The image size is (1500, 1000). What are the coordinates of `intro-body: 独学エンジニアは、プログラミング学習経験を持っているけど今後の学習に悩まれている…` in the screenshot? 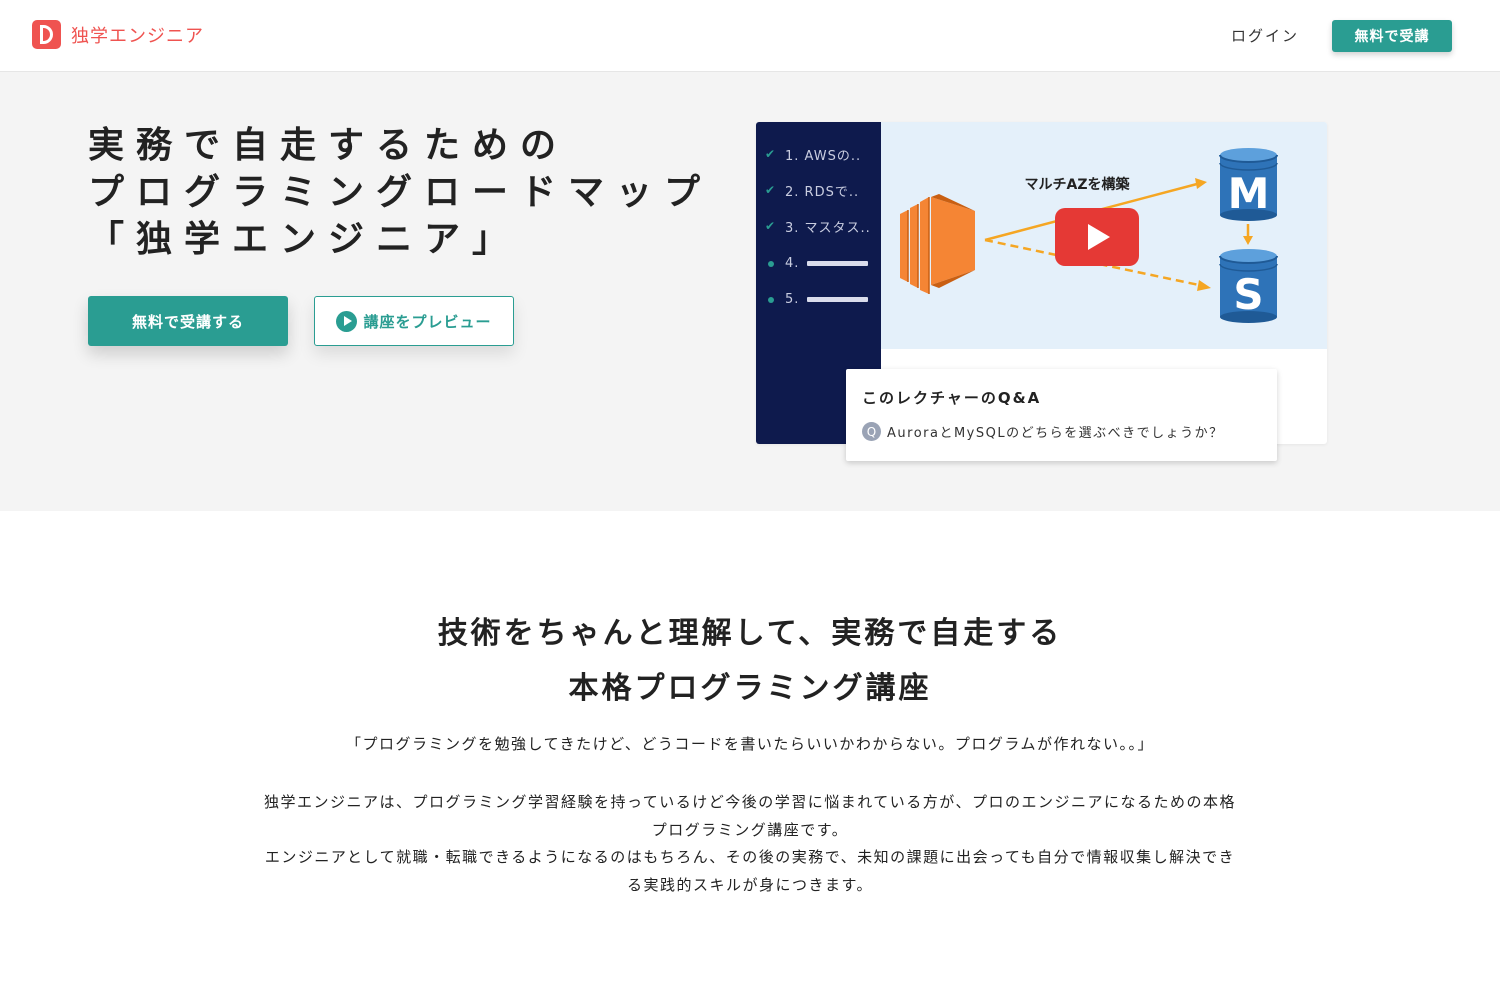 It's located at (750, 844).